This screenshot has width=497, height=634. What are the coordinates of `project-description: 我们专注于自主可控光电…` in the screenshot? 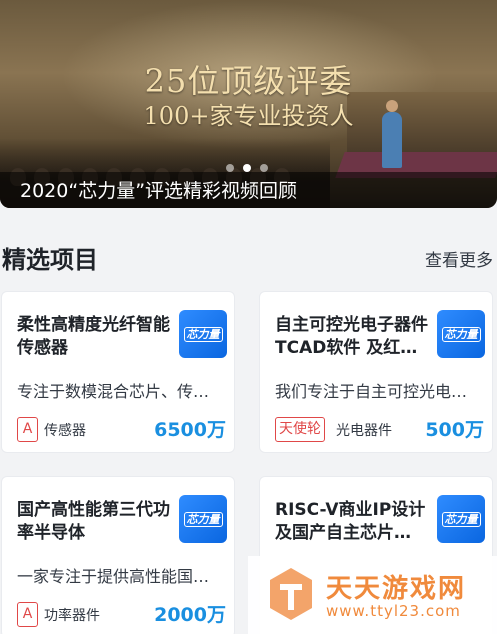 It's located at (371, 391).